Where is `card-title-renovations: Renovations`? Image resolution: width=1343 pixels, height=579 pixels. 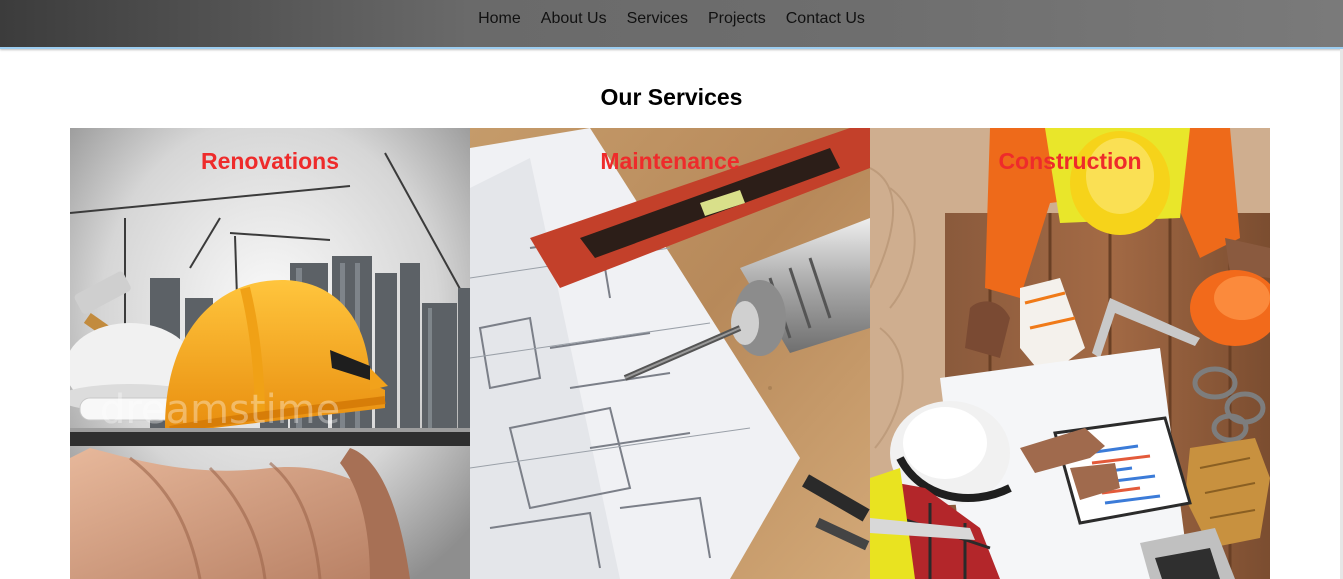 card-title-renovations: Renovations is located at coordinates (270, 161).